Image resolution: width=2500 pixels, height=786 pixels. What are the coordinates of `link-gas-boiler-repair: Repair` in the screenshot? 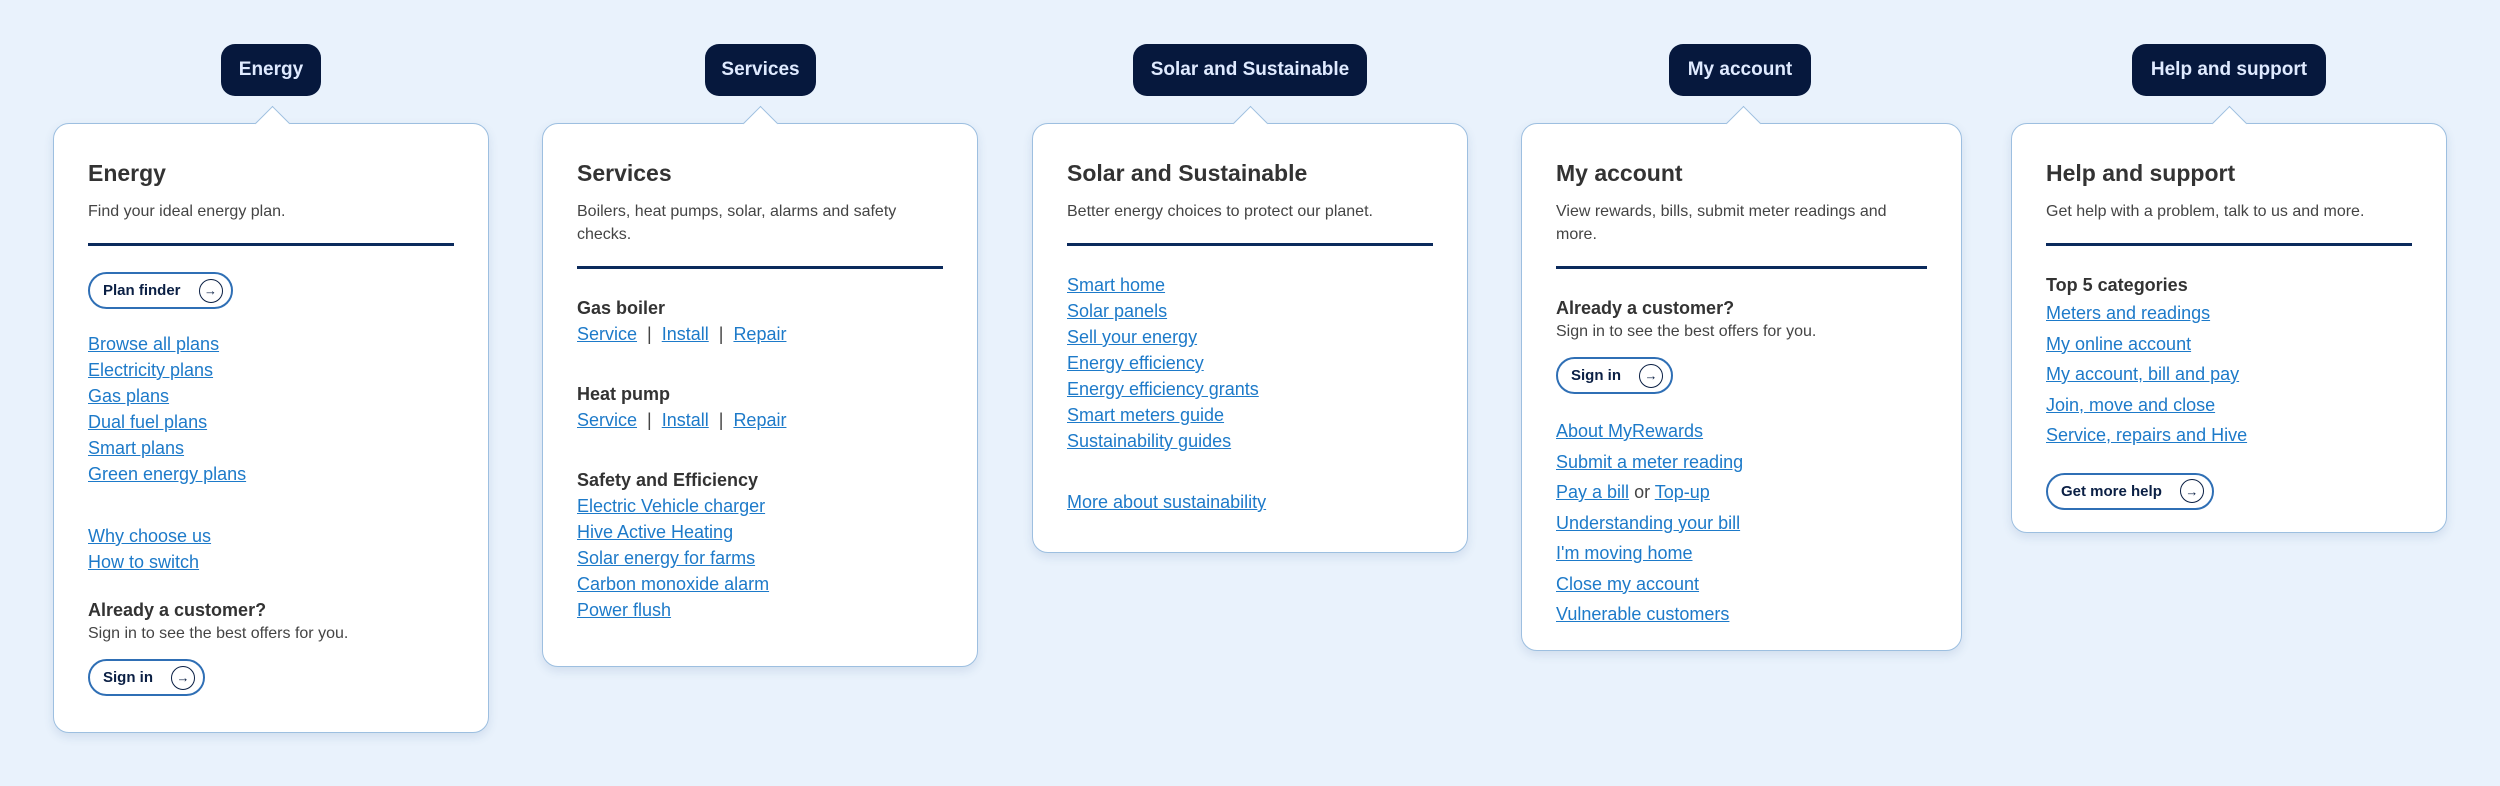 It's located at (759, 334).